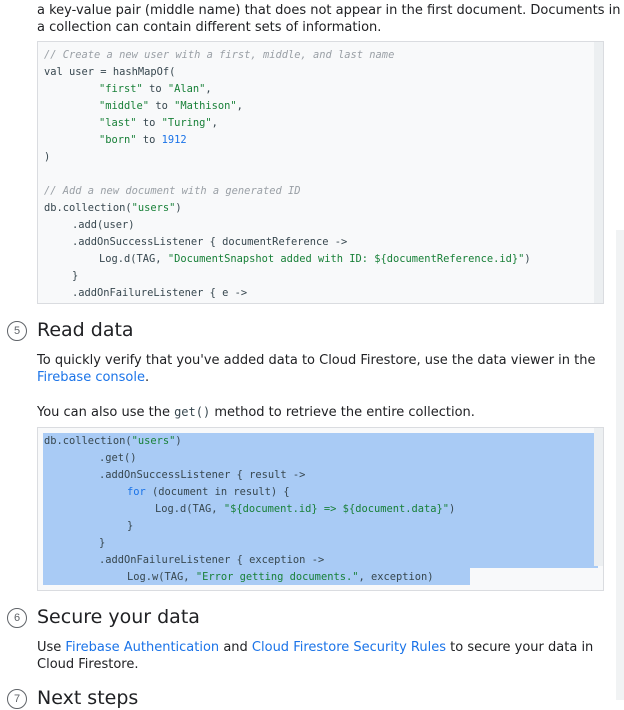  What do you see at coordinates (158, 123) in the screenshot?
I see `code-line: "last" to "Turing",` at bounding box center [158, 123].